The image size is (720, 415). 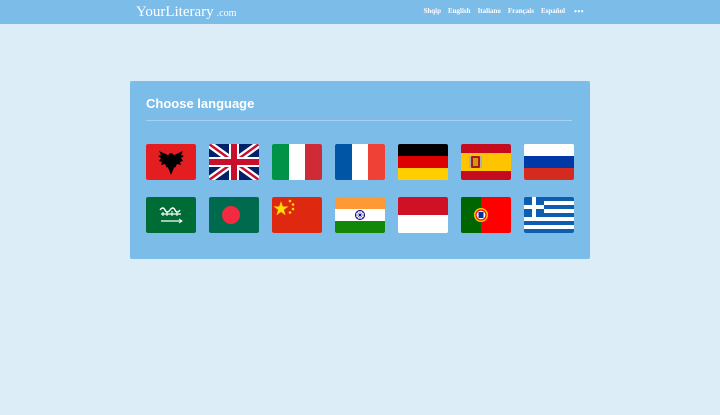 What do you see at coordinates (423, 215) in the screenshot?
I see `indonesia-flag-icon` at bounding box center [423, 215].